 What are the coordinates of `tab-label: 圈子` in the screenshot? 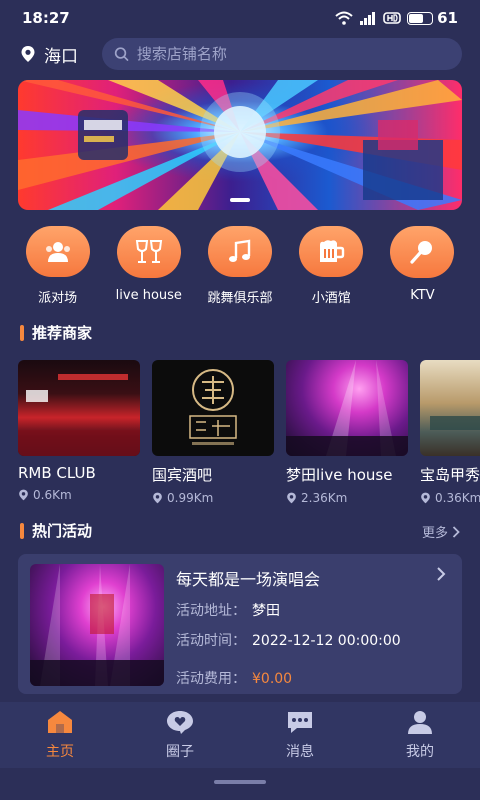 It's located at (180, 752).